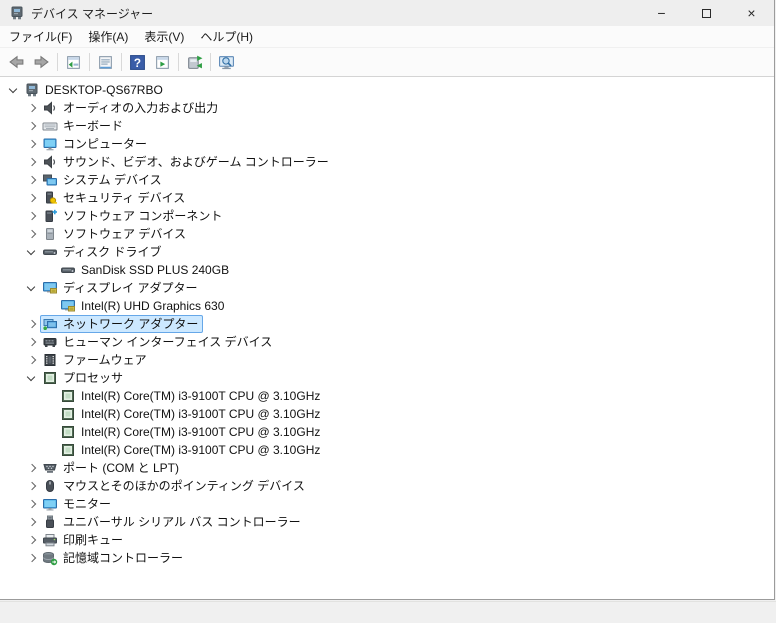 The height and width of the screenshot is (623, 776). What do you see at coordinates (387, 234) in the screenshot?
I see `tree-item-software-devices: ソフトウェア デバイス` at bounding box center [387, 234].